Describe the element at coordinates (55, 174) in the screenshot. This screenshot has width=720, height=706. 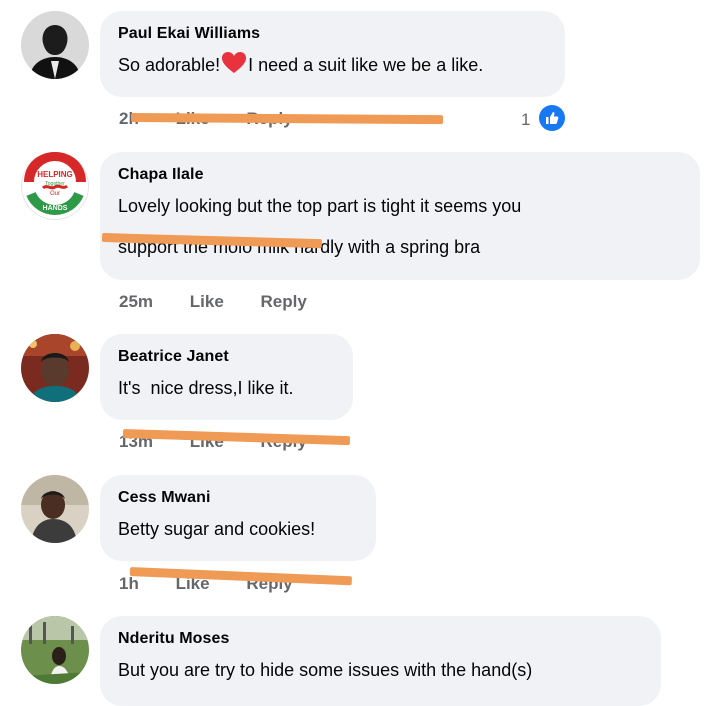
I see `svg-text: HELPING` at that location.